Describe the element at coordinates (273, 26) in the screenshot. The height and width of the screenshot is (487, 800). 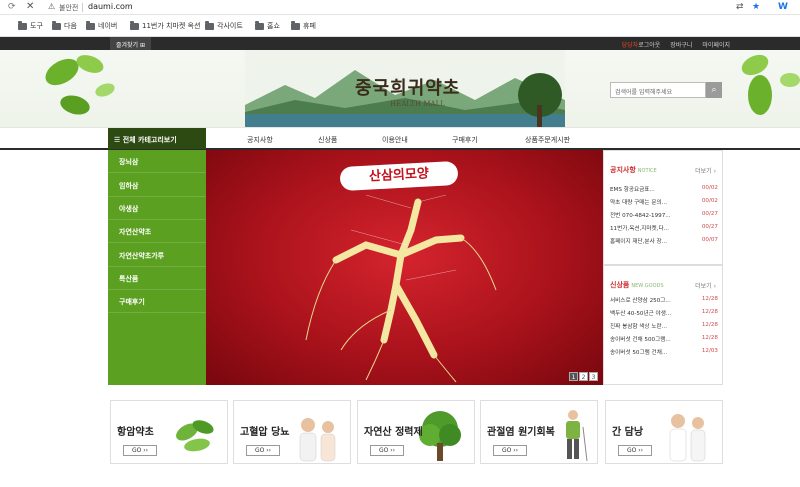
I see `bookmark-label: 홈쇼` at that location.